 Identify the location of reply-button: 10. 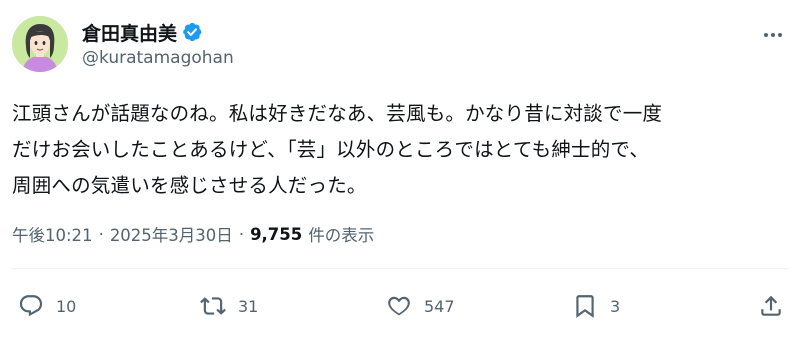
(47, 306).